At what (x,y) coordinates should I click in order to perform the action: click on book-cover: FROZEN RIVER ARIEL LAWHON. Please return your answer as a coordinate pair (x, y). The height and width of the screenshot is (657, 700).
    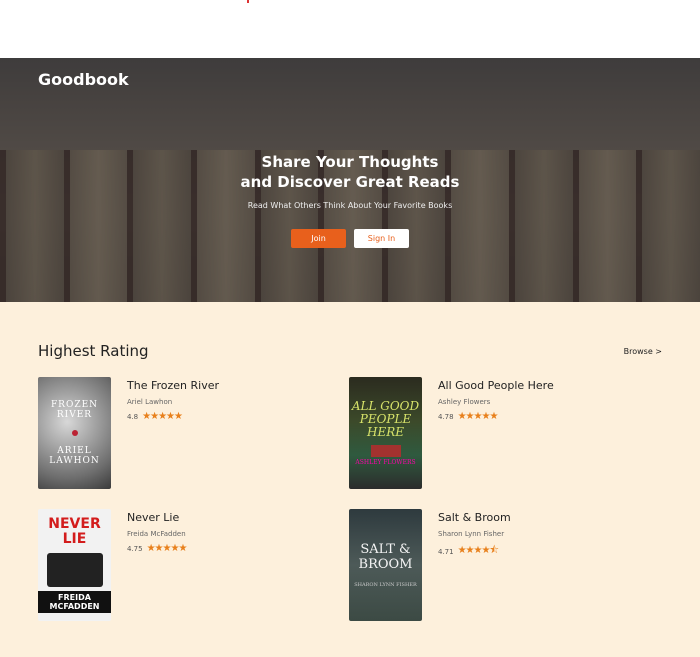
    Looking at the image, I should click on (74, 433).